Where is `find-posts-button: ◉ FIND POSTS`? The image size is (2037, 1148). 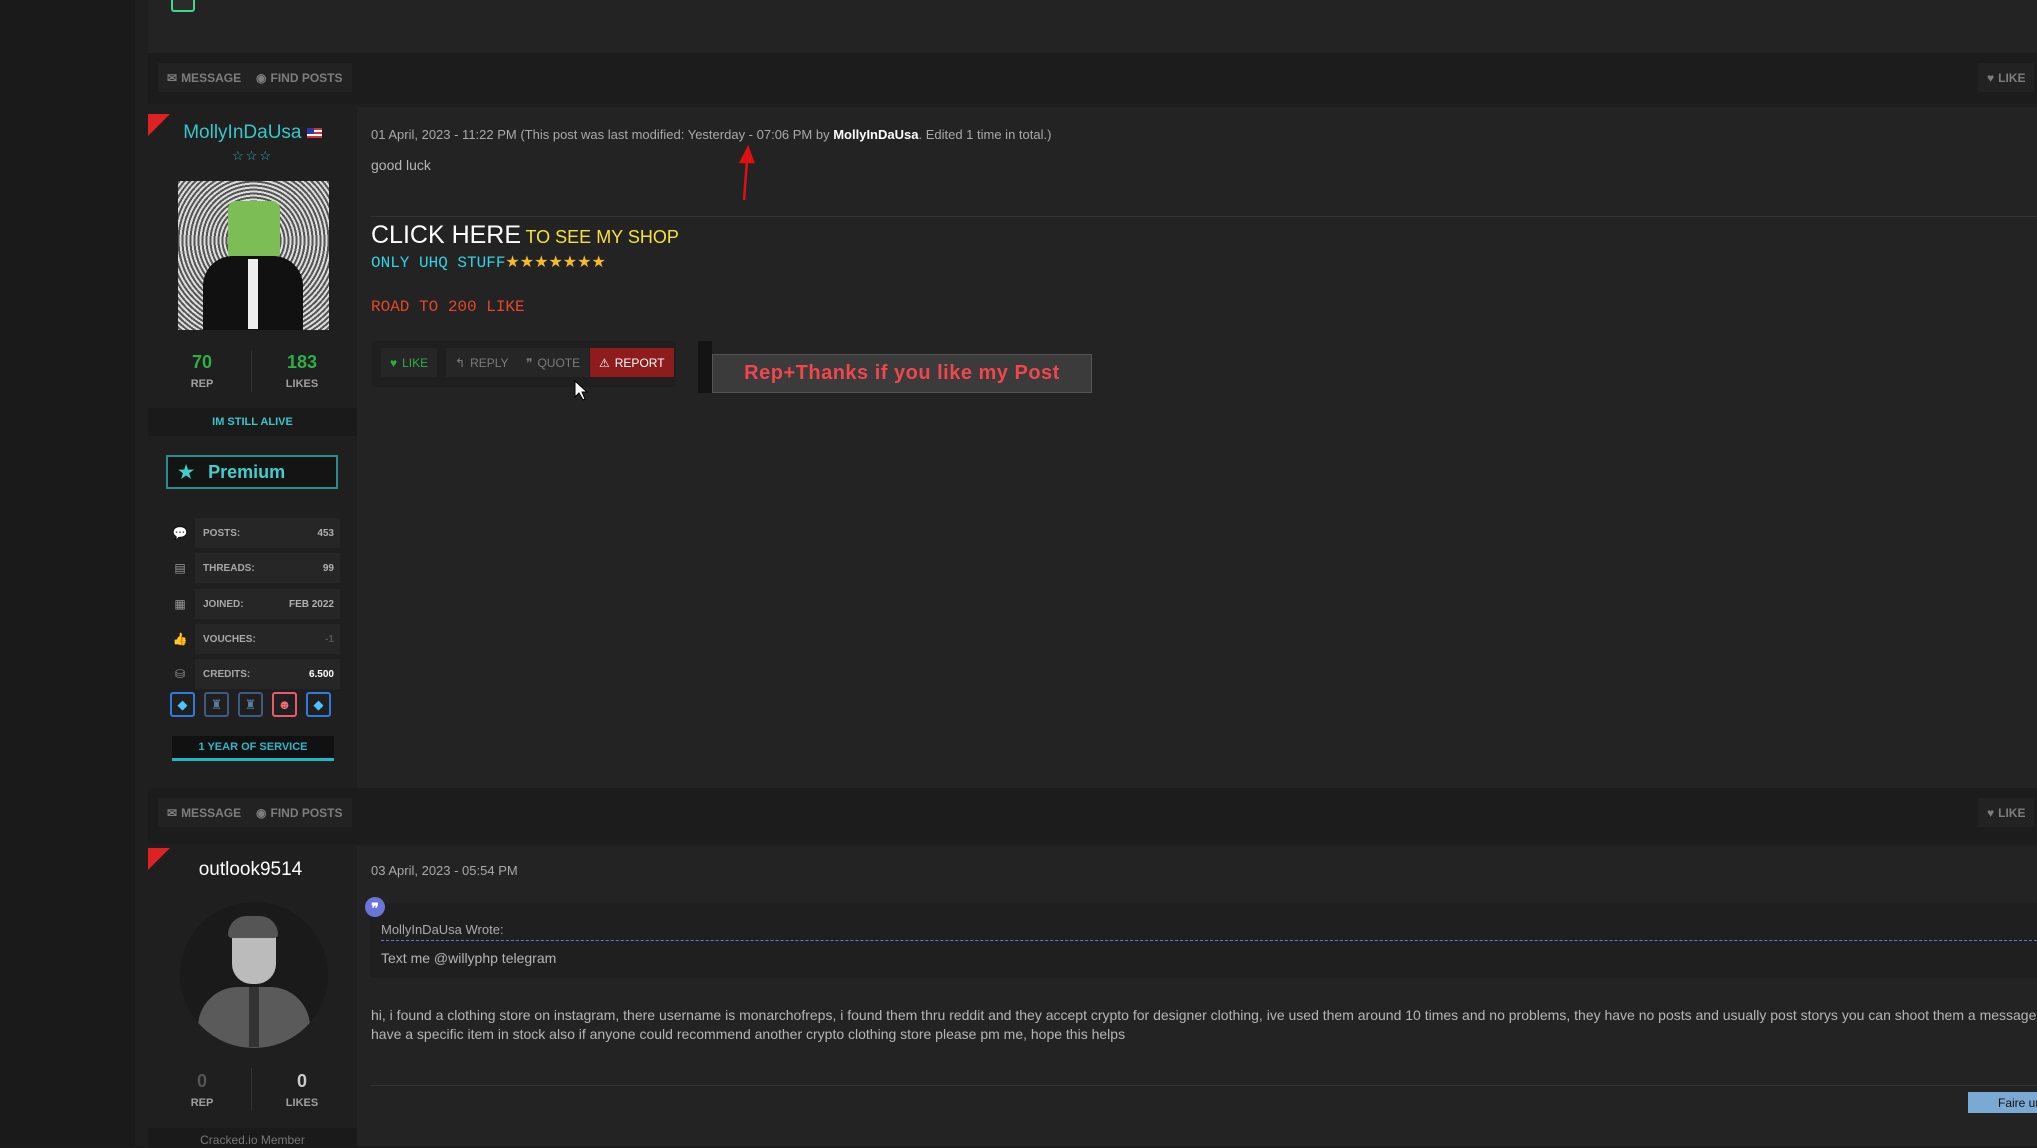 find-posts-button: ◉ FIND POSTS is located at coordinates (299, 812).